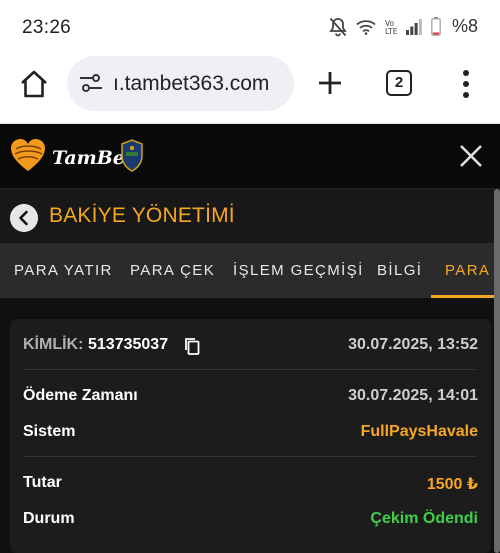 This screenshot has height=553, width=500. I want to click on address-bar: ı.tambet363.com, so click(180, 83).